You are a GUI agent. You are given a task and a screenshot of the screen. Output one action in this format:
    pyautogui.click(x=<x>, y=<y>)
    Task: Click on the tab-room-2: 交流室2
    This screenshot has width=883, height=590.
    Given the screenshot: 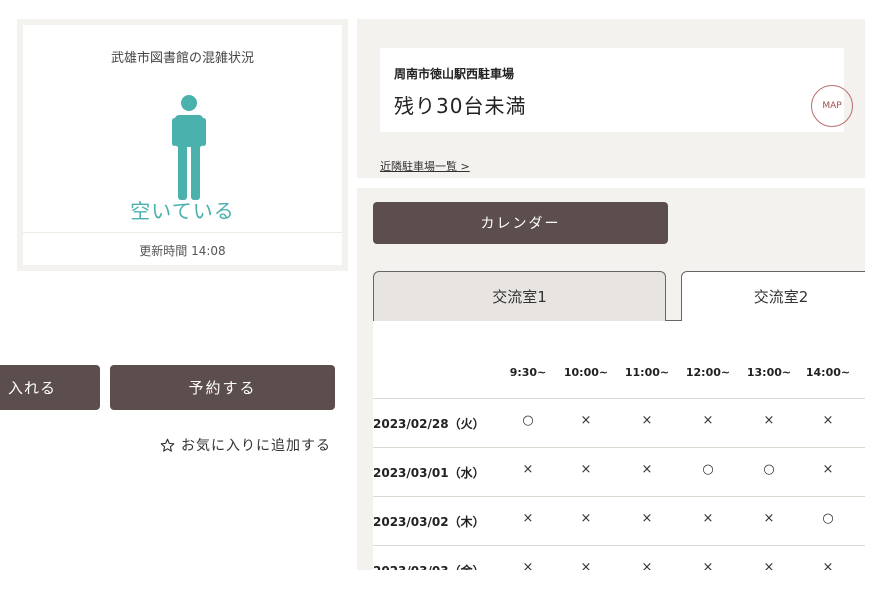 What is the action you would take?
    pyautogui.click(x=773, y=296)
    